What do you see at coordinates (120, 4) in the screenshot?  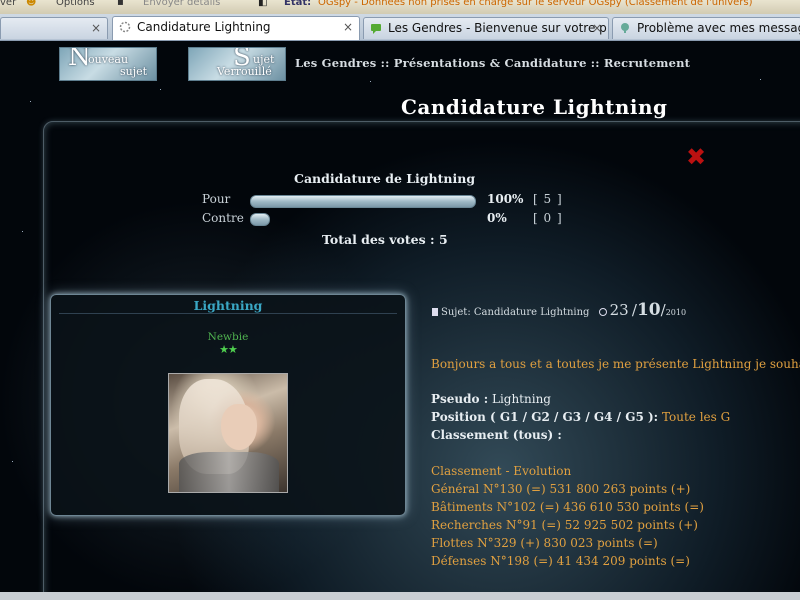 I see `send-icon: ▪` at bounding box center [120, 4].